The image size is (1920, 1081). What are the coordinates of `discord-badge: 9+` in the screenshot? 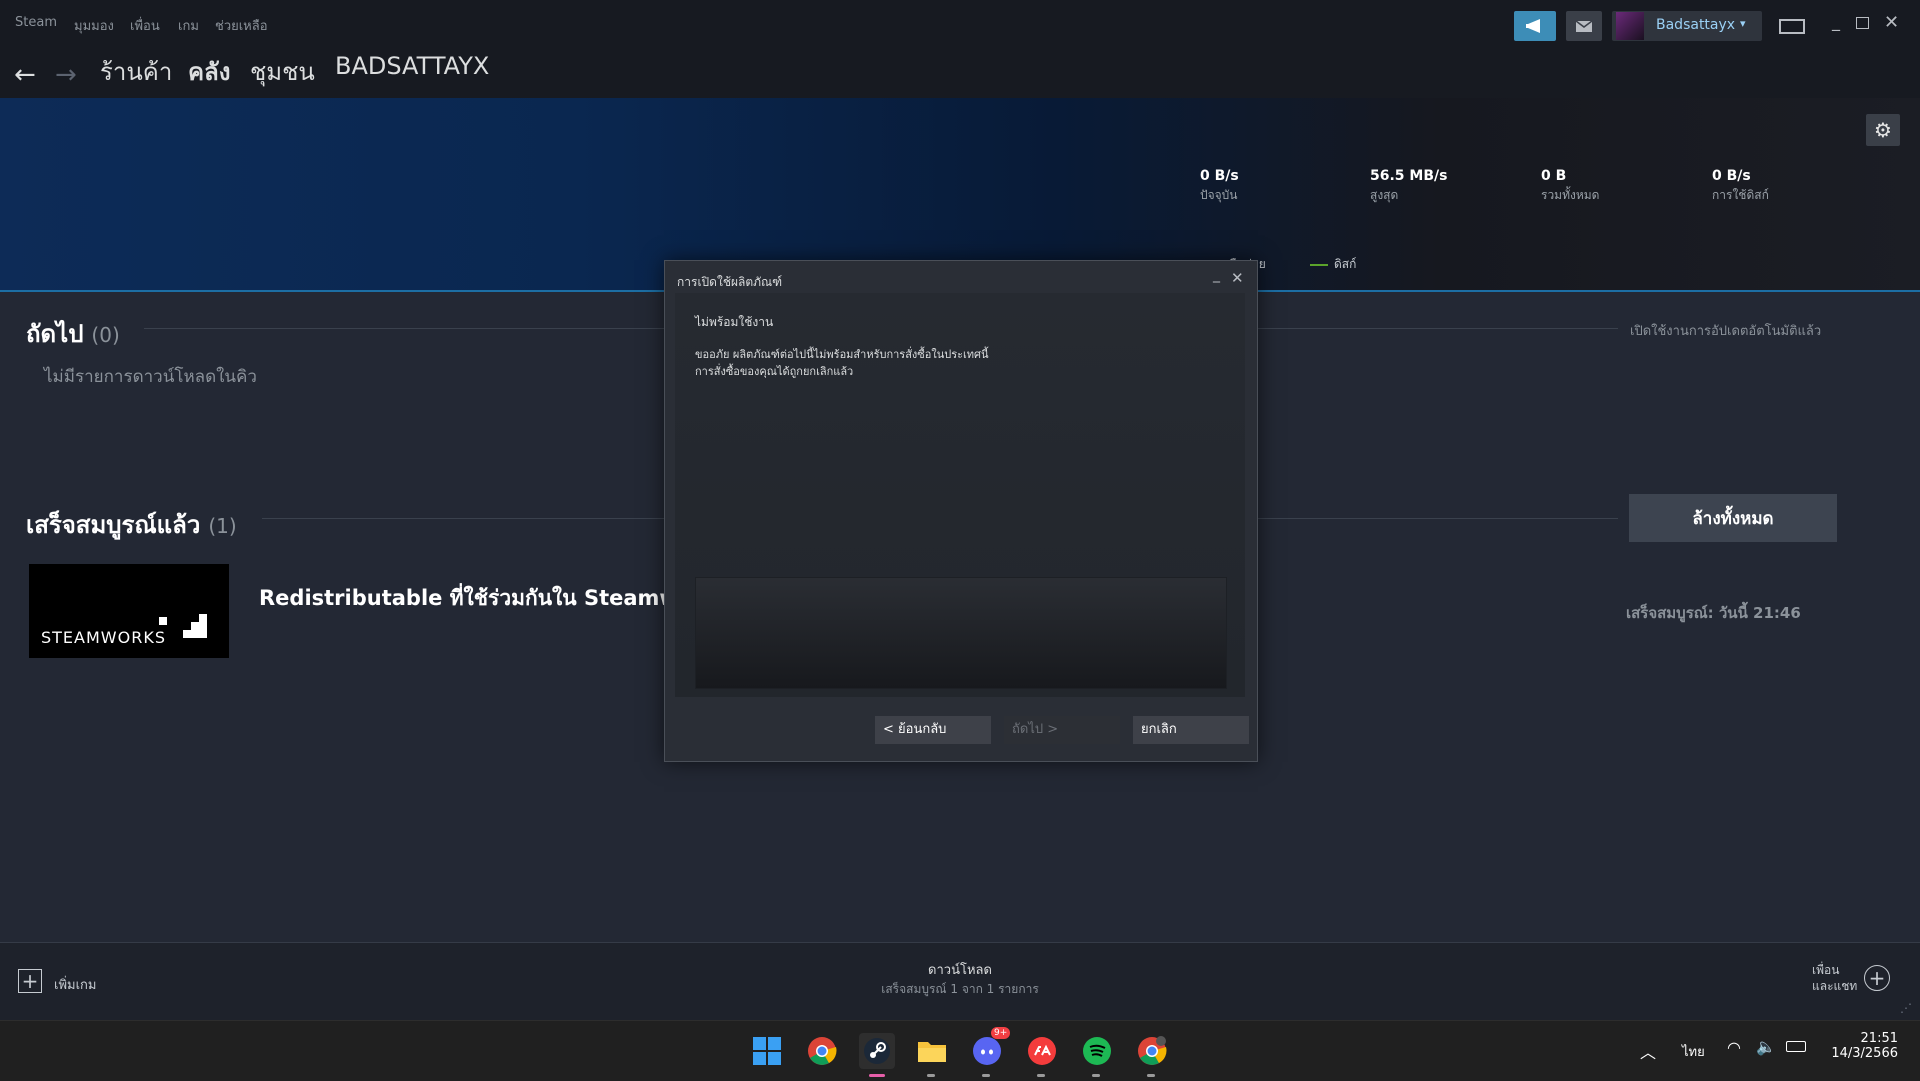 It's located at (1001, 1033).